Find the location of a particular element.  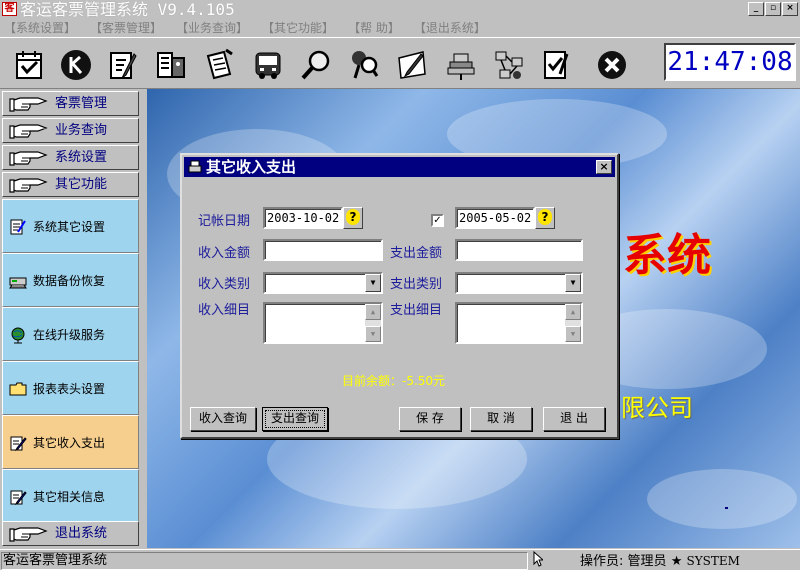

sidebar-nav-label: 客票管理 is located at coordinates (81, 103).